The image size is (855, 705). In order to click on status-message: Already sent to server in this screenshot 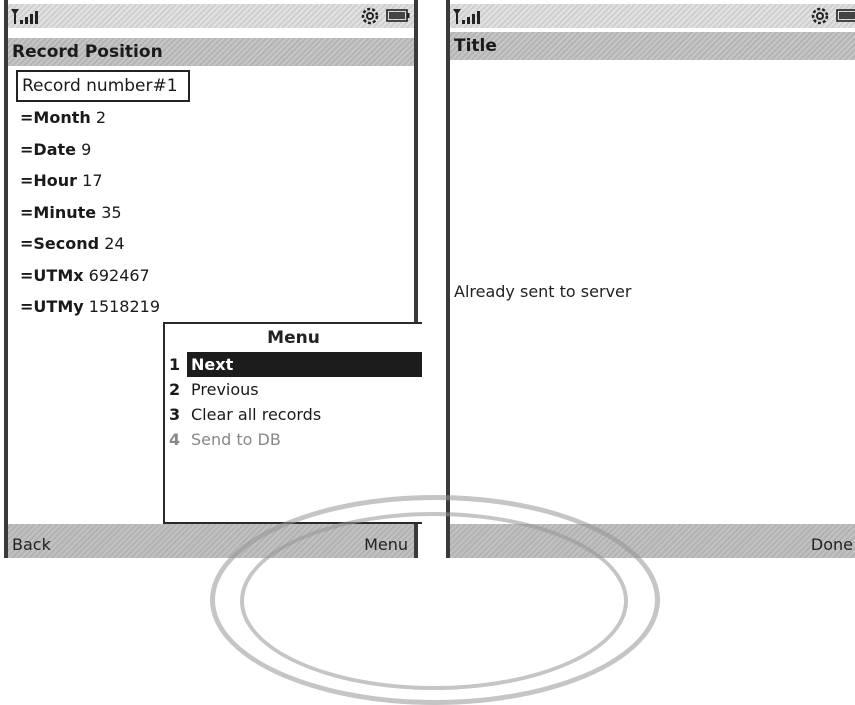, I will do `click(543, 291)`.